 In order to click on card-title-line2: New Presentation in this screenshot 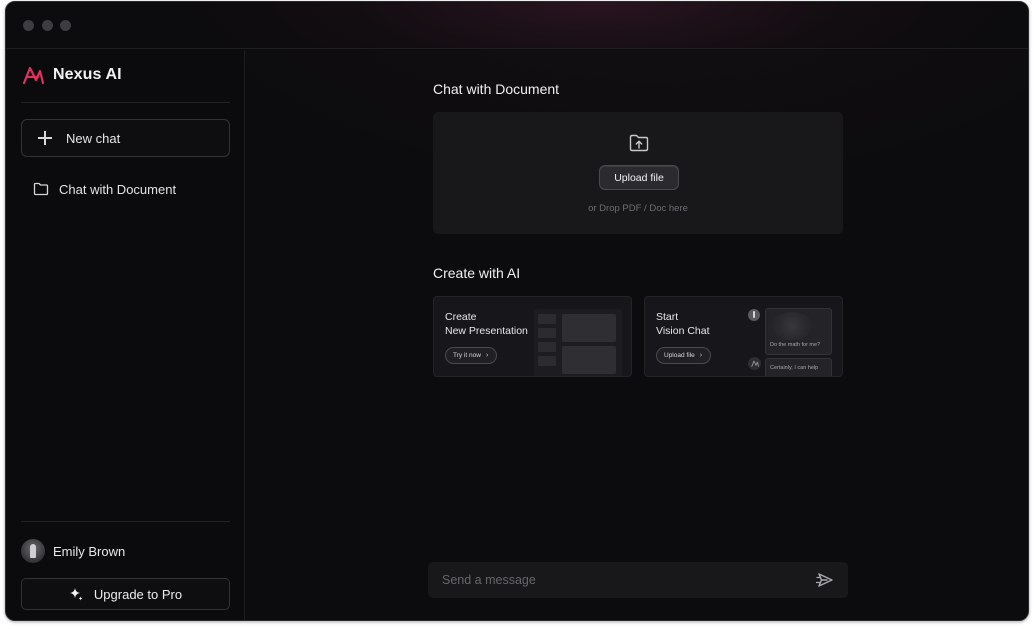, I will do `click(486, 331)`.